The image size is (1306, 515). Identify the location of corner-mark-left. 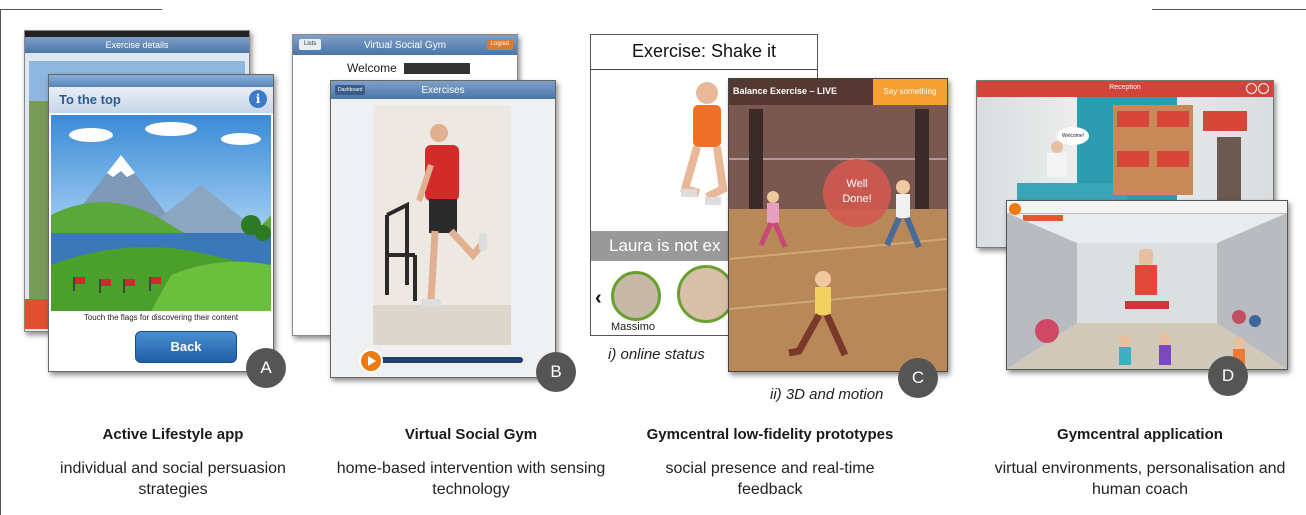
(81, 9).